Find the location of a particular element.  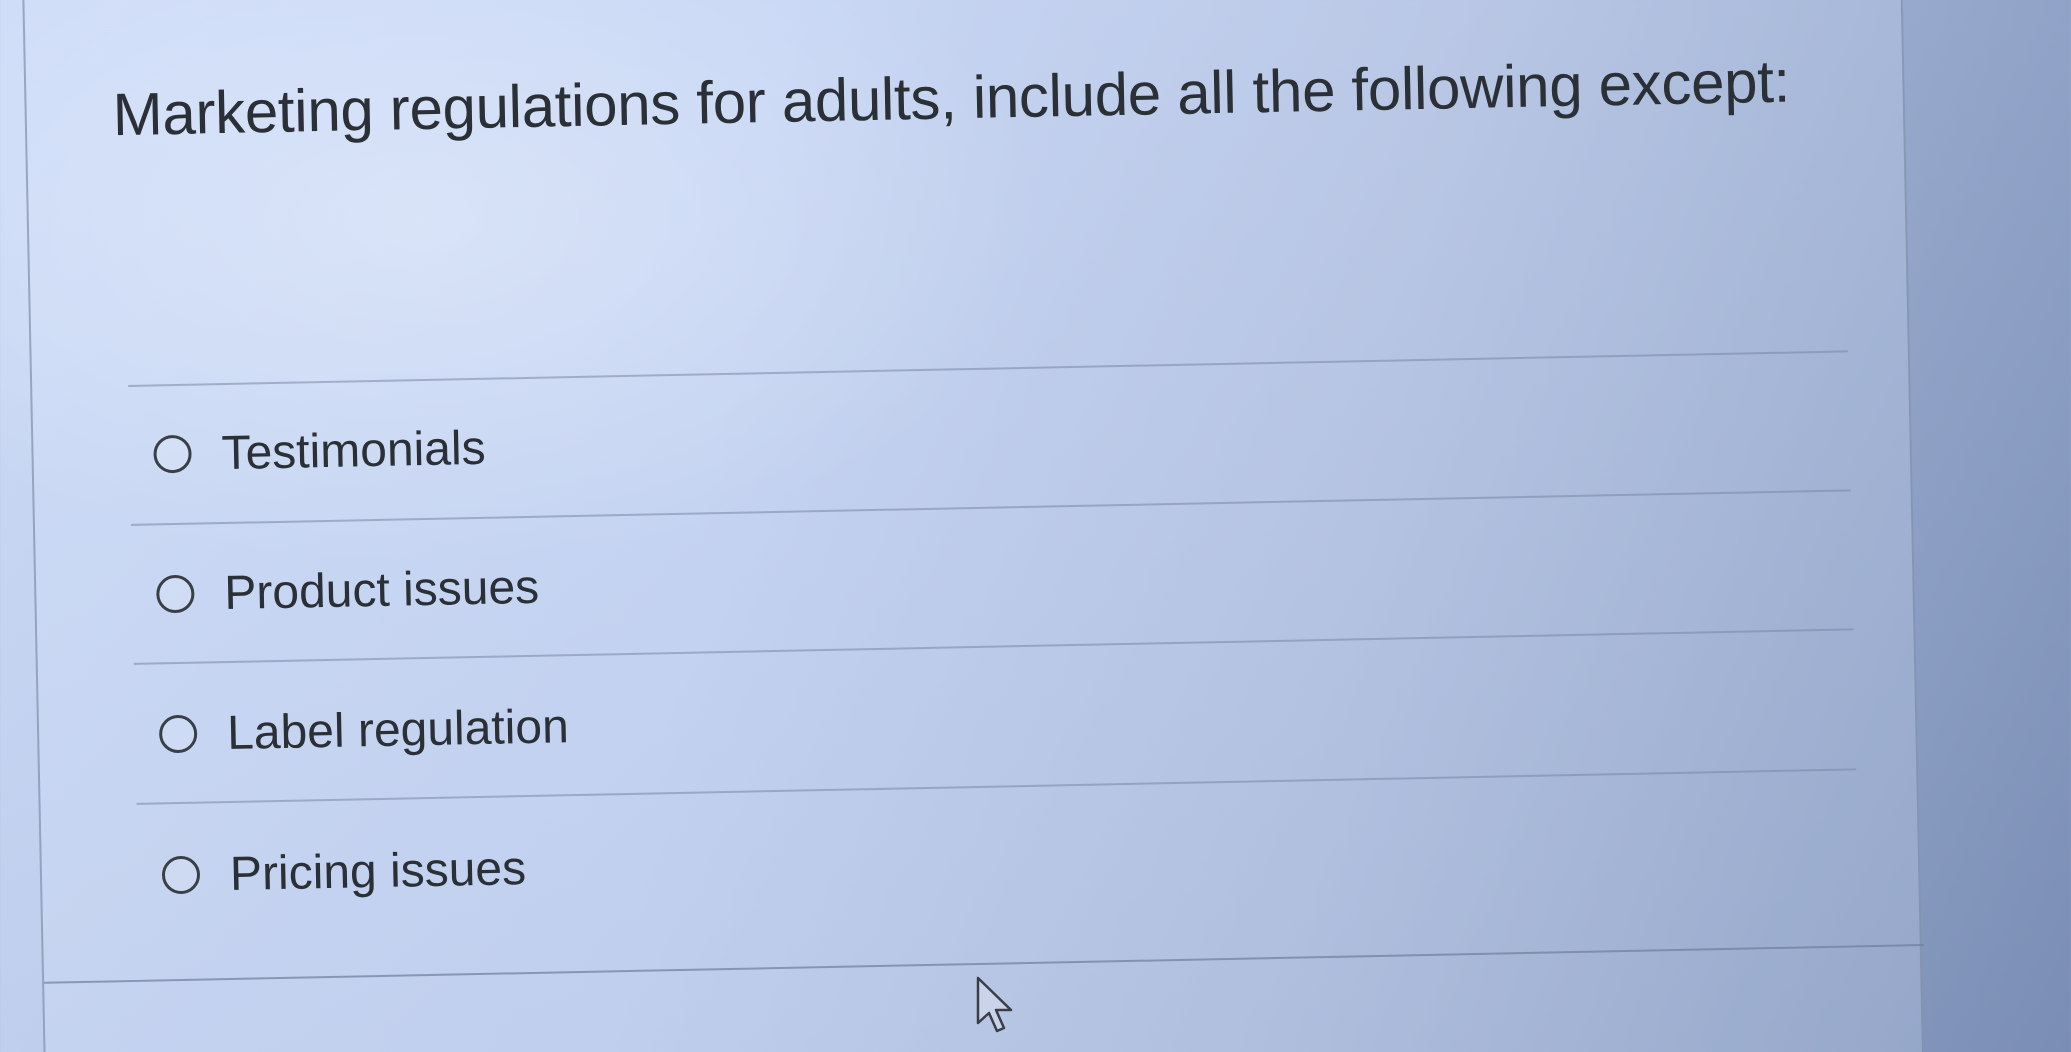

answer-option-label-regulation: Label regulation is located at coordinates (364, 730).